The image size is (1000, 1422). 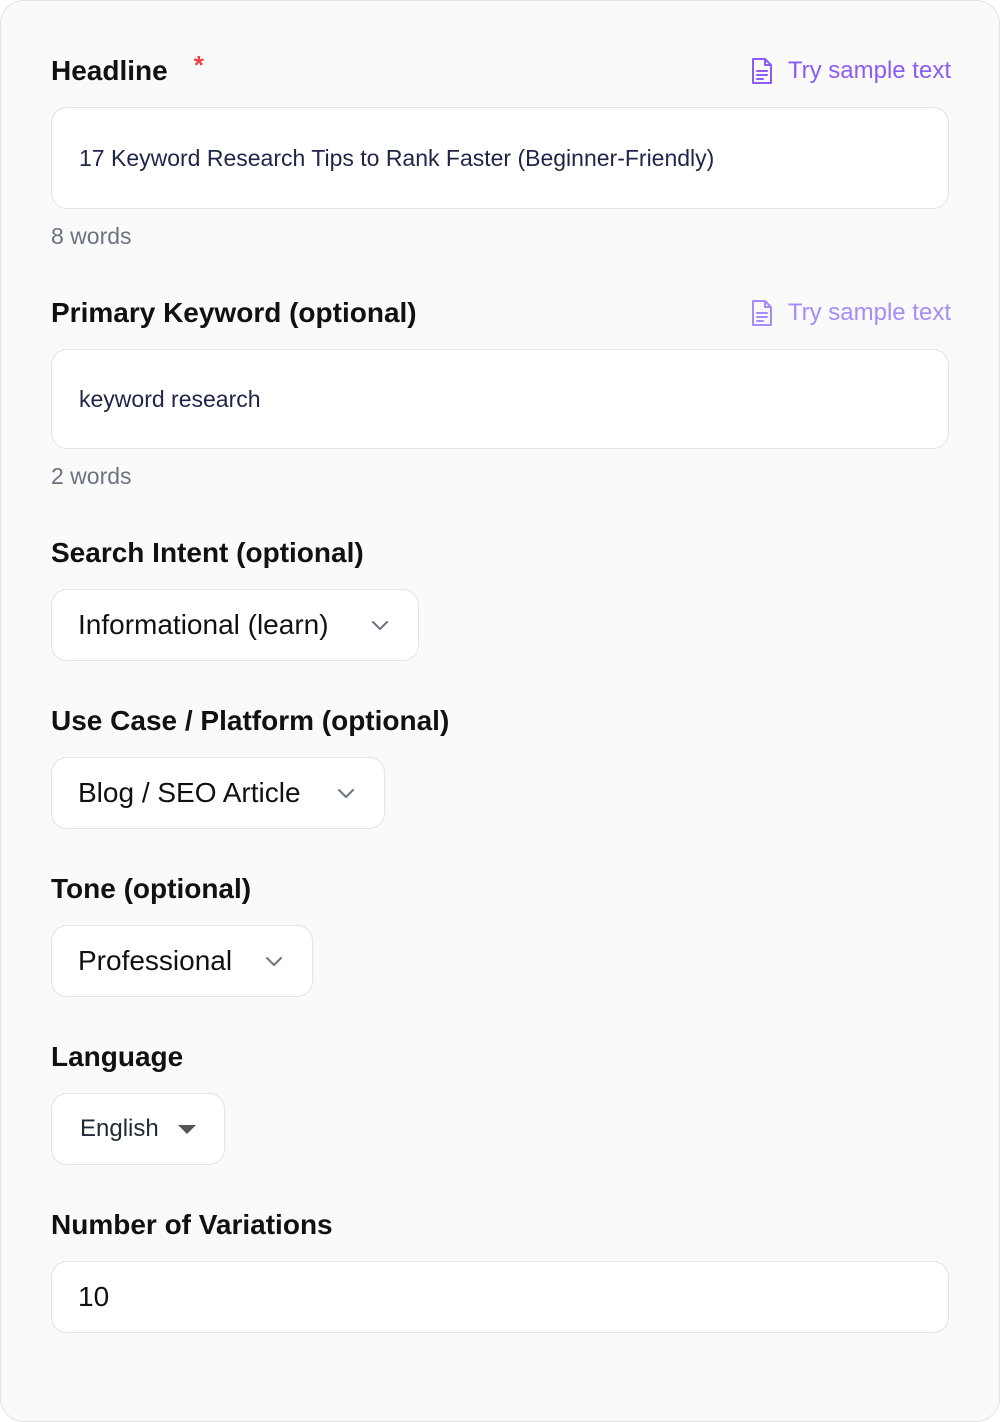 What do you see at coordinates (501, 889) in the screenshot?
I see `tone-label-row: Tone (optional)` at bounding box center [501, 889].